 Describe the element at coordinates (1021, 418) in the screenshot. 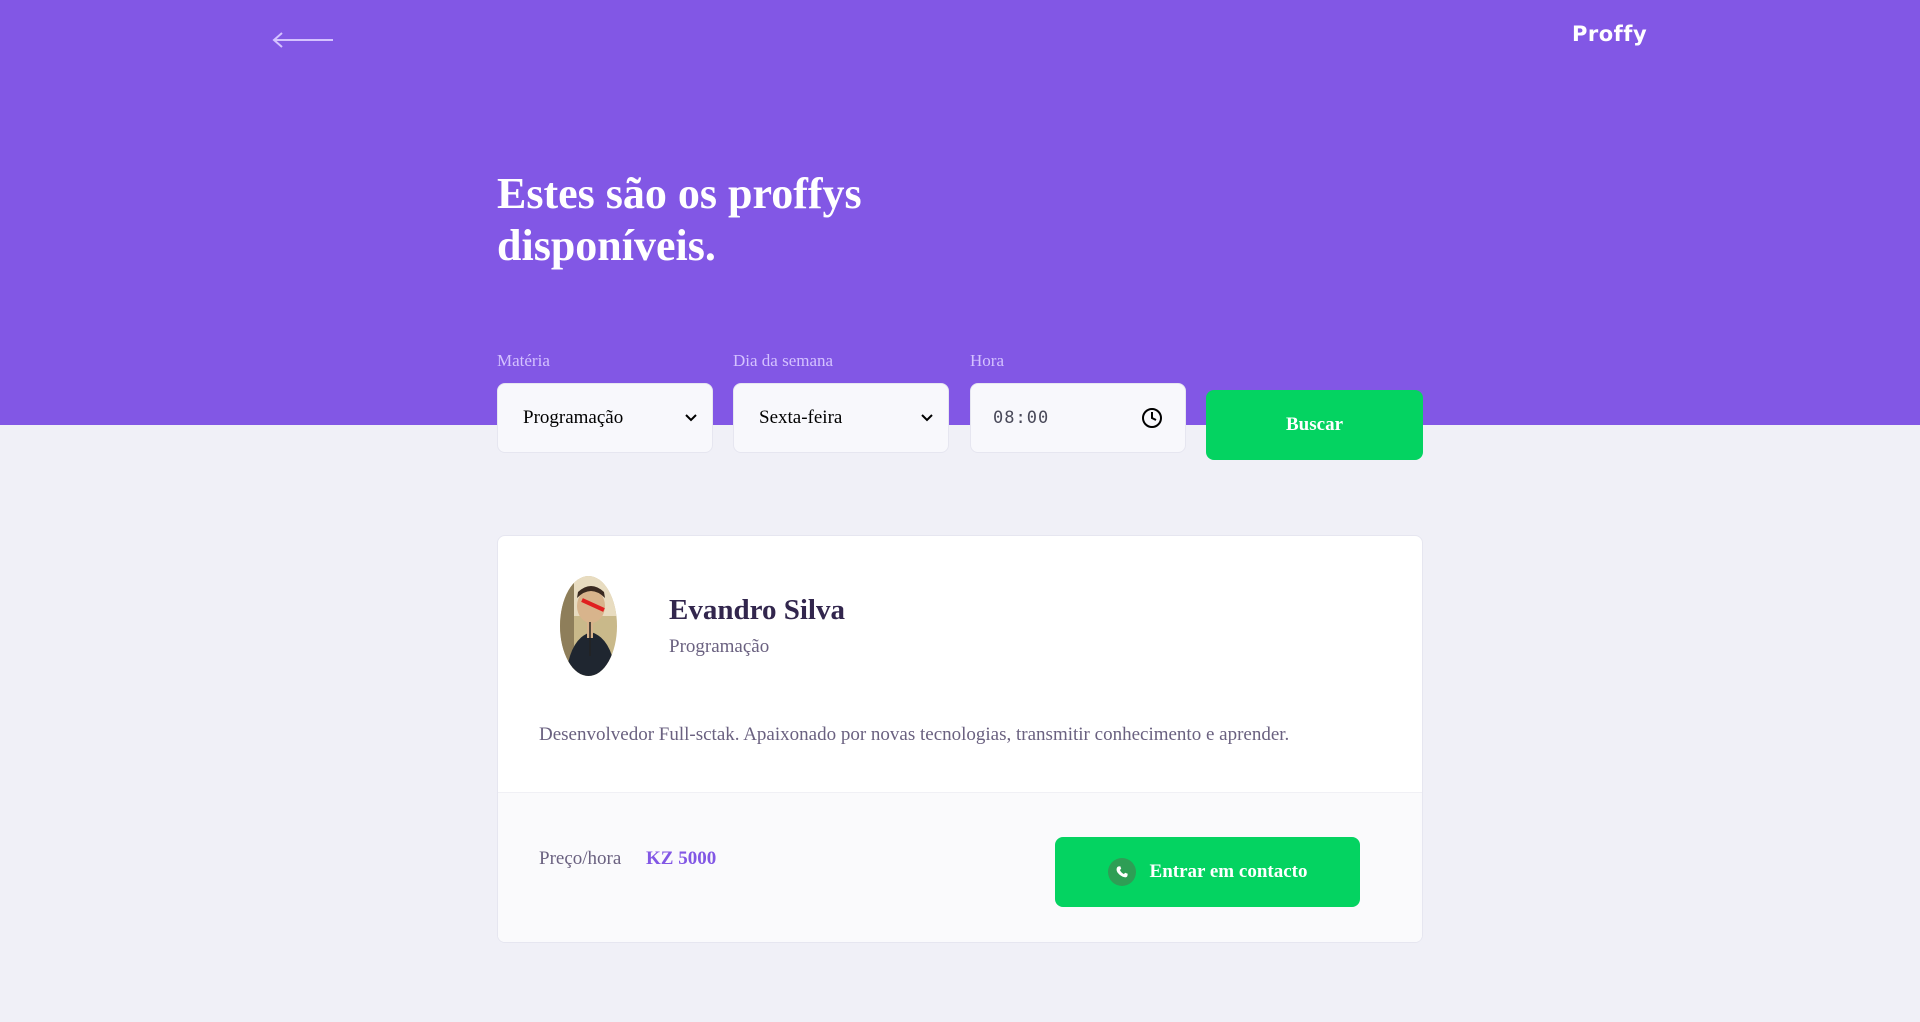

I see `time-input-value: 08:00` at that location.